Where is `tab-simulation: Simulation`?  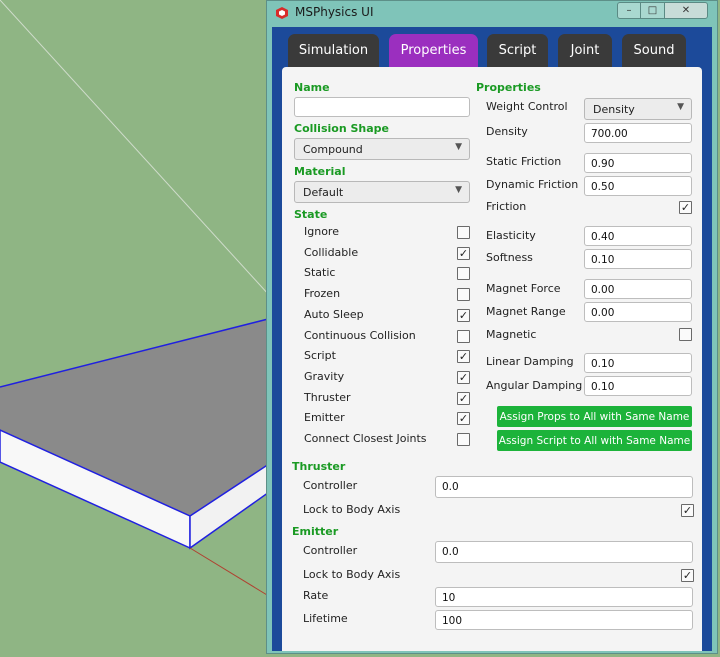
tab-simulation: Simulation is located at coordinates (333, 50).